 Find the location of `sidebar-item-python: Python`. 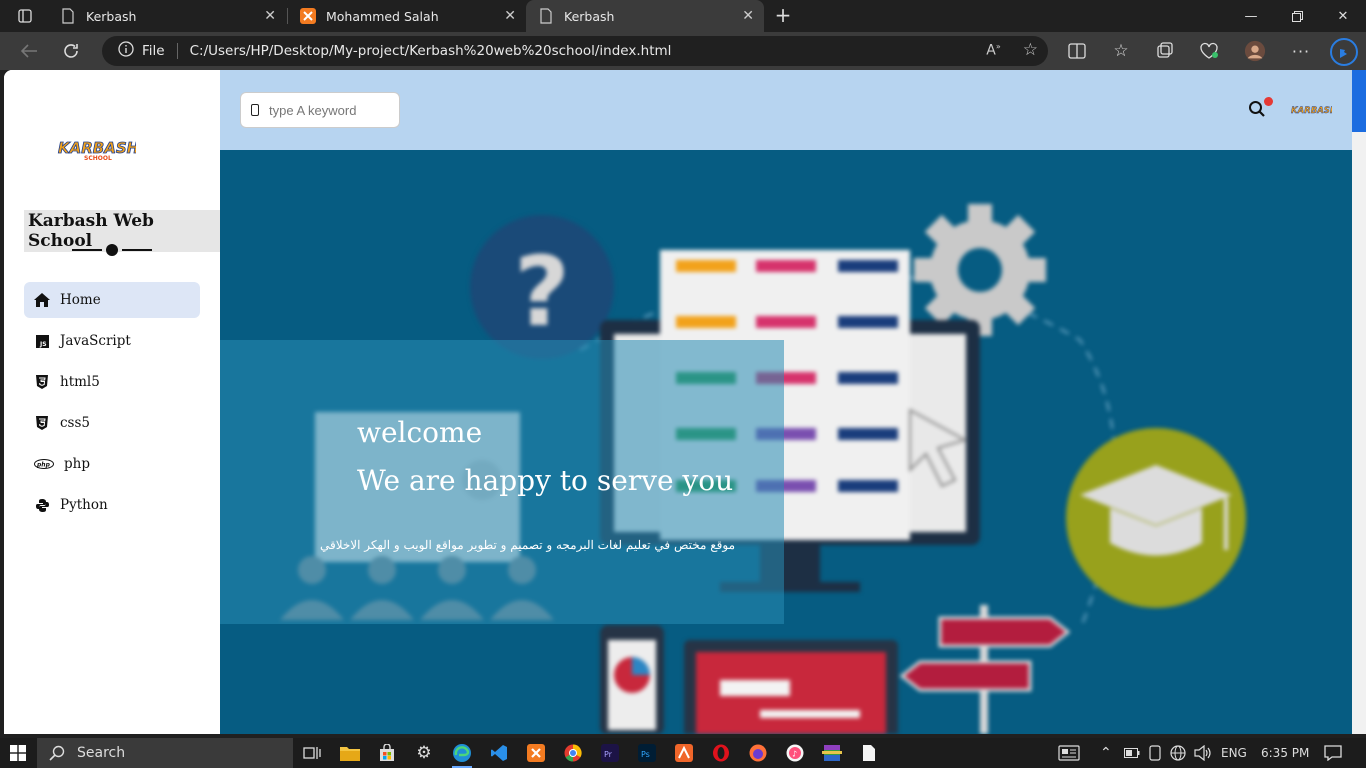

sidebar-item-python: Python is located at coordinates (112, 505).